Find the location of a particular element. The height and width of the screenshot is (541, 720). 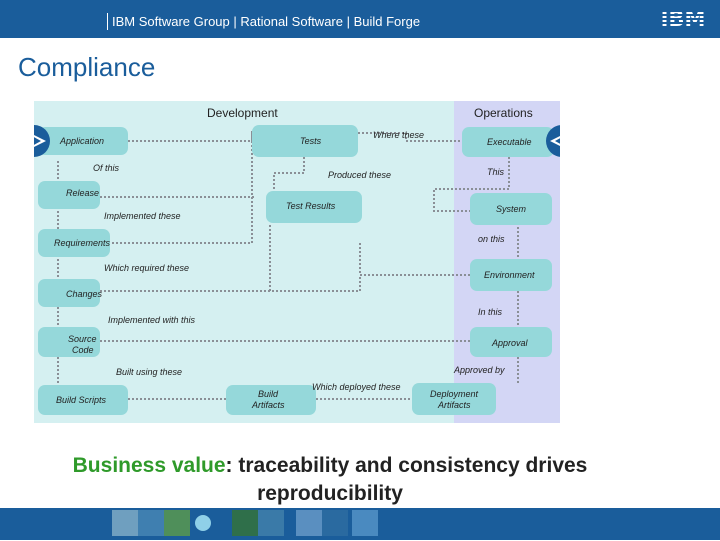

business-value-text-1: : traceability and consistency drives is located at coordinates (406, 465).